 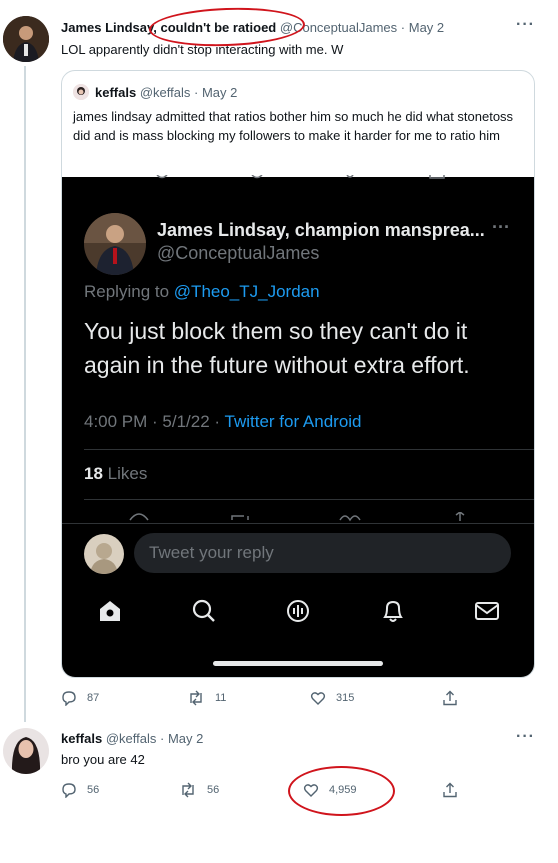 I want to click on author-handle: @ConceptualJames, so click(x=338, y=27).